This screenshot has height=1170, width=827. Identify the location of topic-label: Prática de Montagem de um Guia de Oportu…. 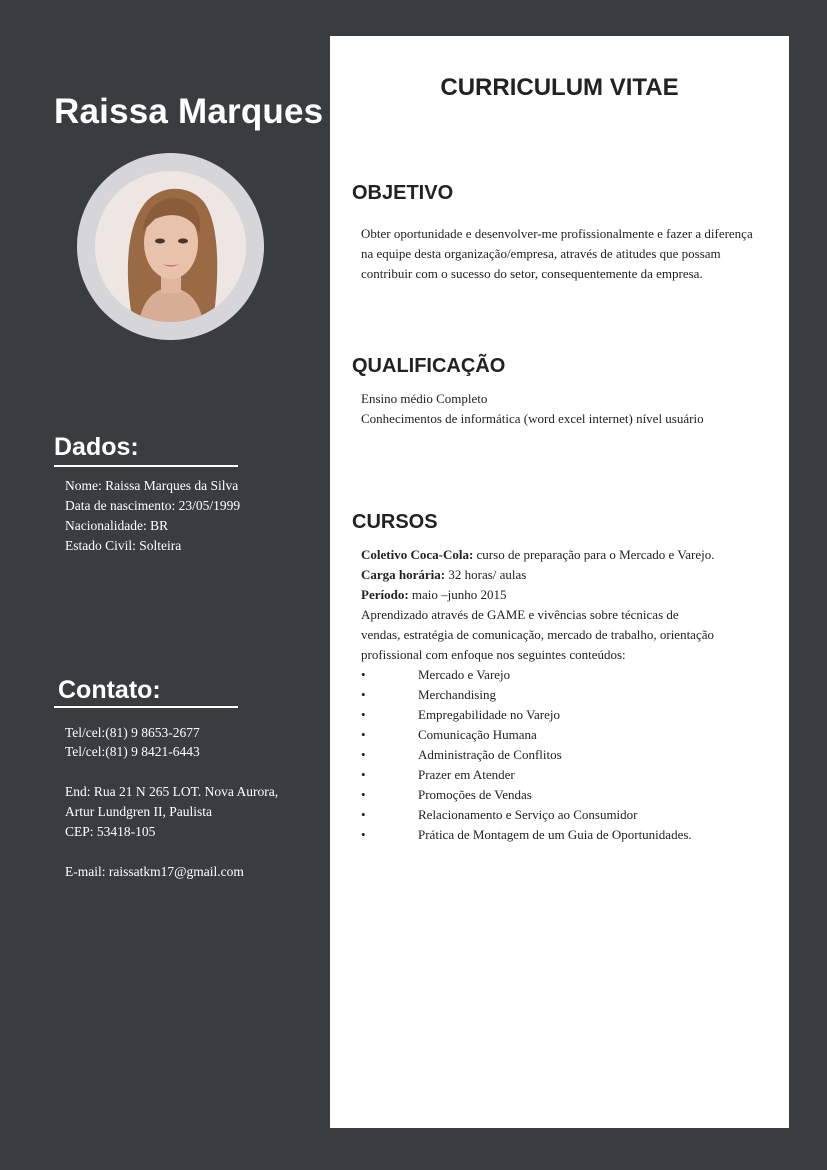
(555, 834).